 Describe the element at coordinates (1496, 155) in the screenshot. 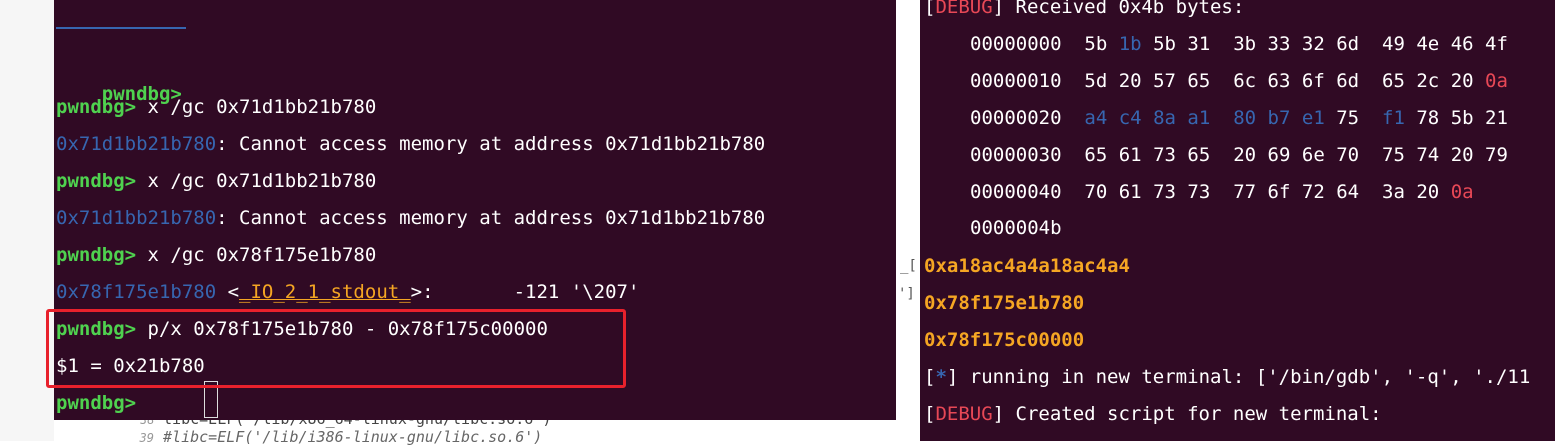

I see `hex-byte: 79` at that location.